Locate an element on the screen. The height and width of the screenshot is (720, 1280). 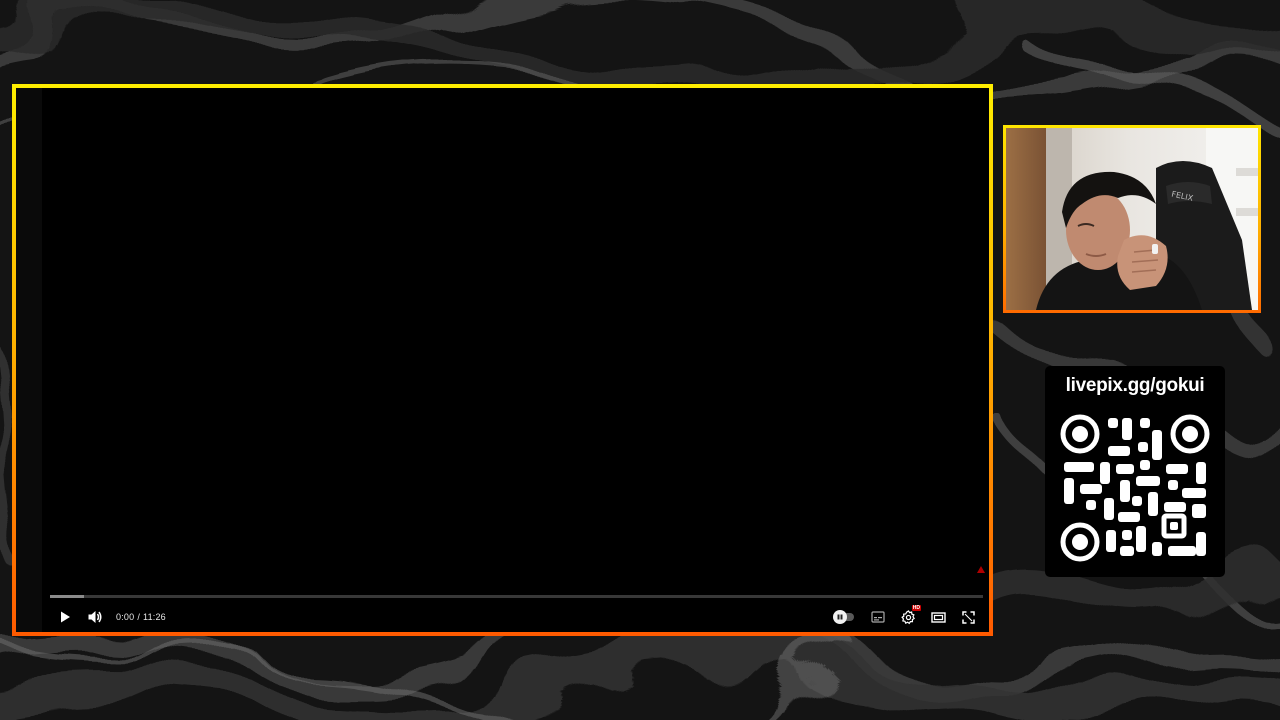
donation-url: livepix.gg/gokui is located at coordinates (1135, 385).